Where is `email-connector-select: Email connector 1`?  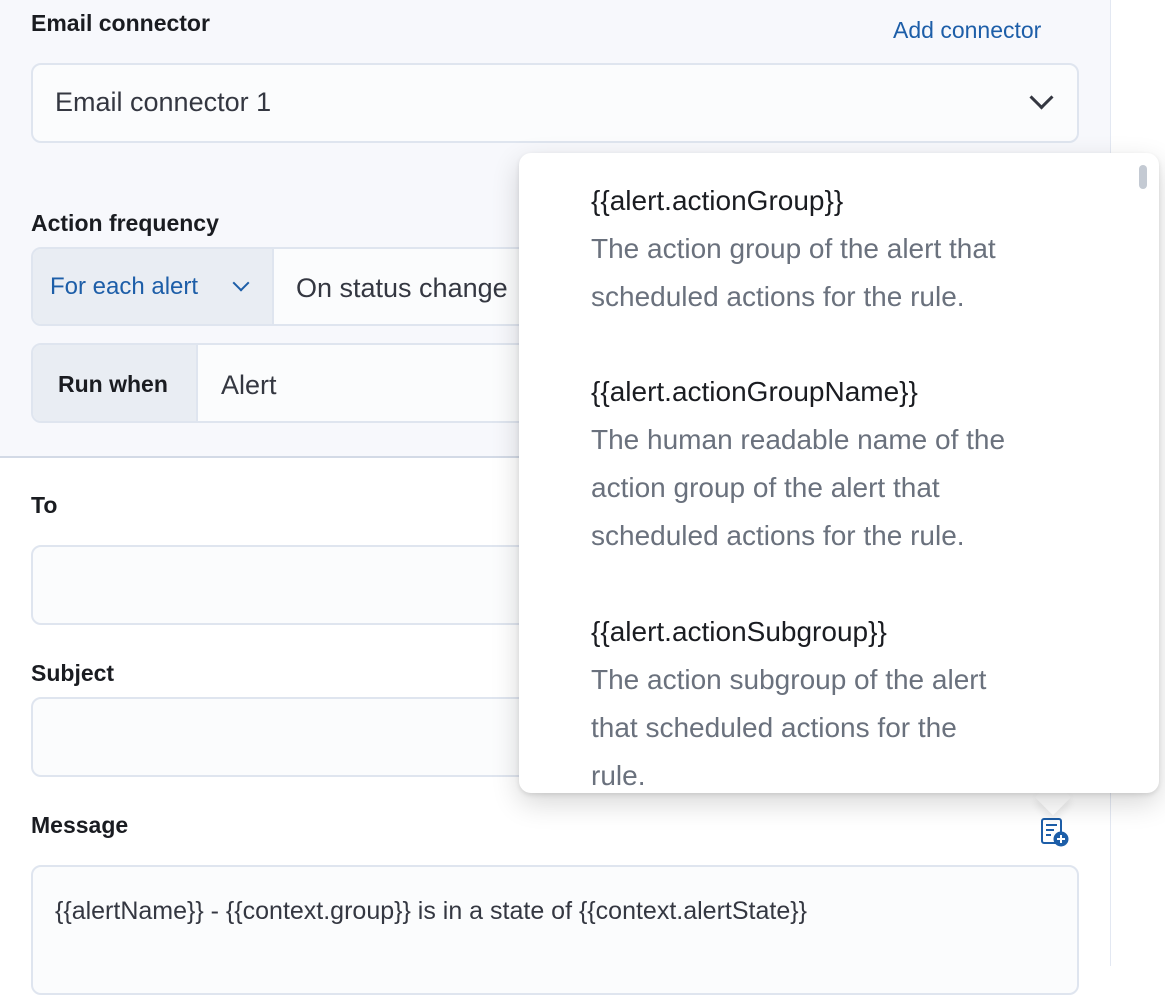 email-connector-select: Email connector 1 is located at coordinates (555, 103).